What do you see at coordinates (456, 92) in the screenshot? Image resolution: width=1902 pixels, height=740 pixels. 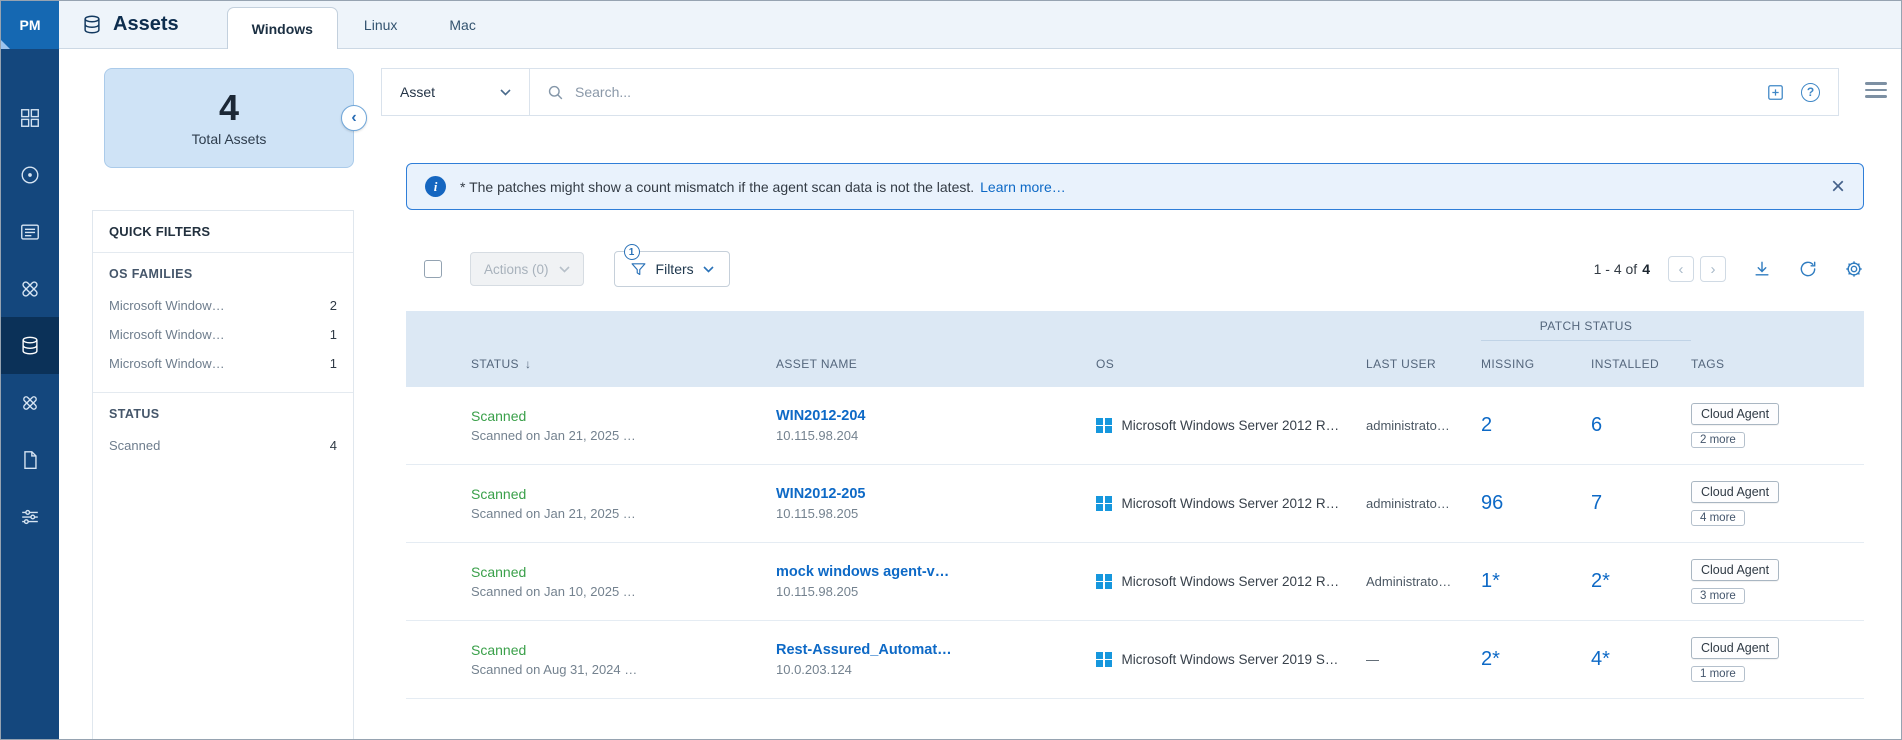 I see `search-entity-dropdown: Asset` at bounding box center [456, 92].